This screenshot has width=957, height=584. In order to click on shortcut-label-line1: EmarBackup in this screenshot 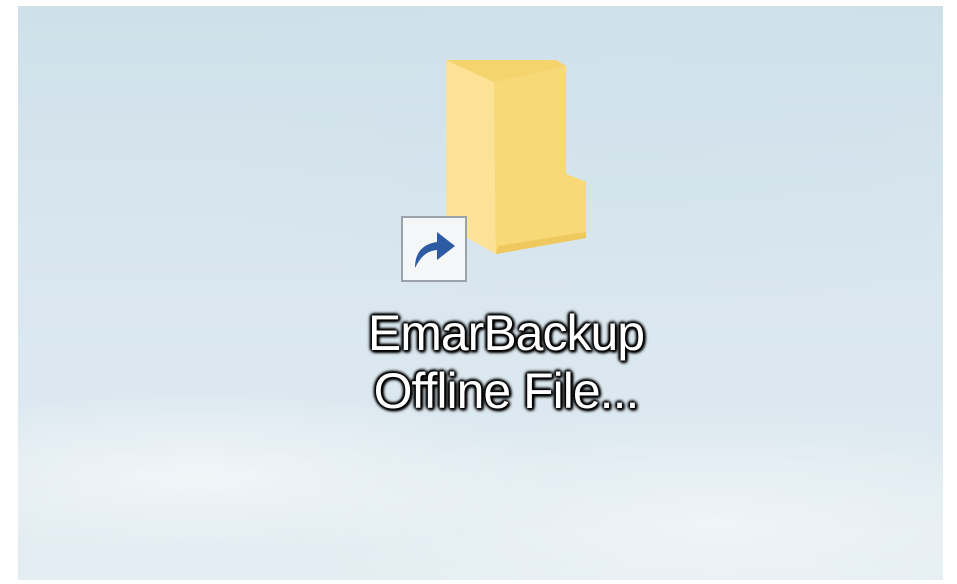, I will do `click(506, 333)`.